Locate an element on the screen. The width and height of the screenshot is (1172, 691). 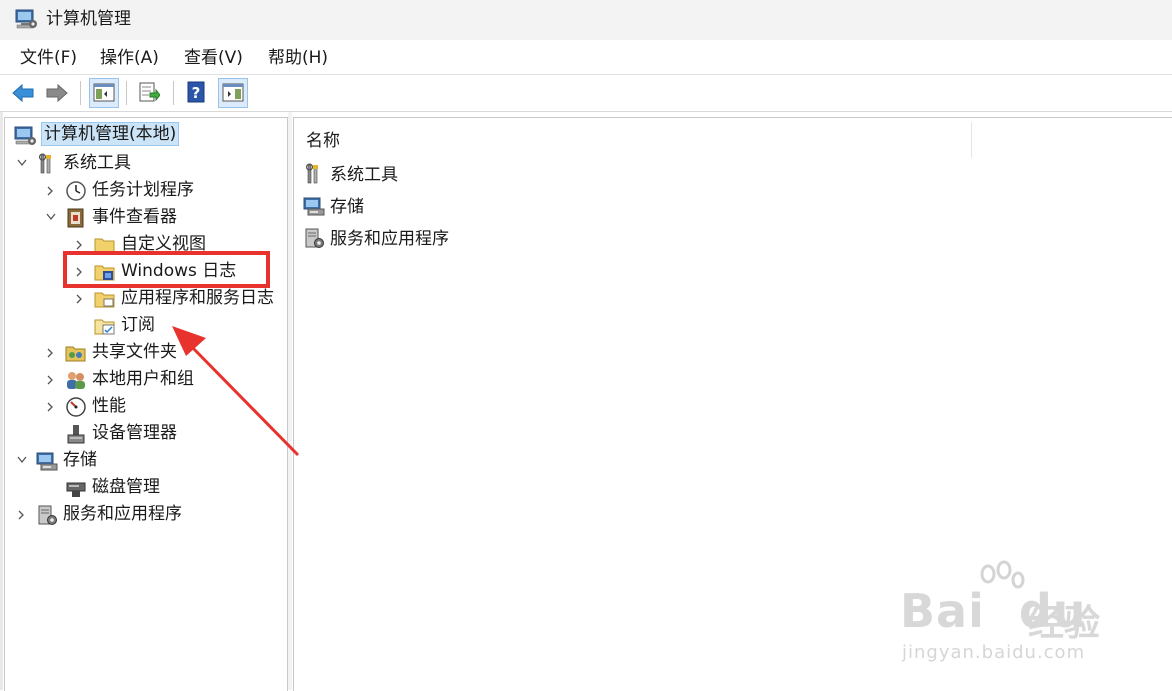
list-item-label: 存储 is located at coordinates (347, 207).